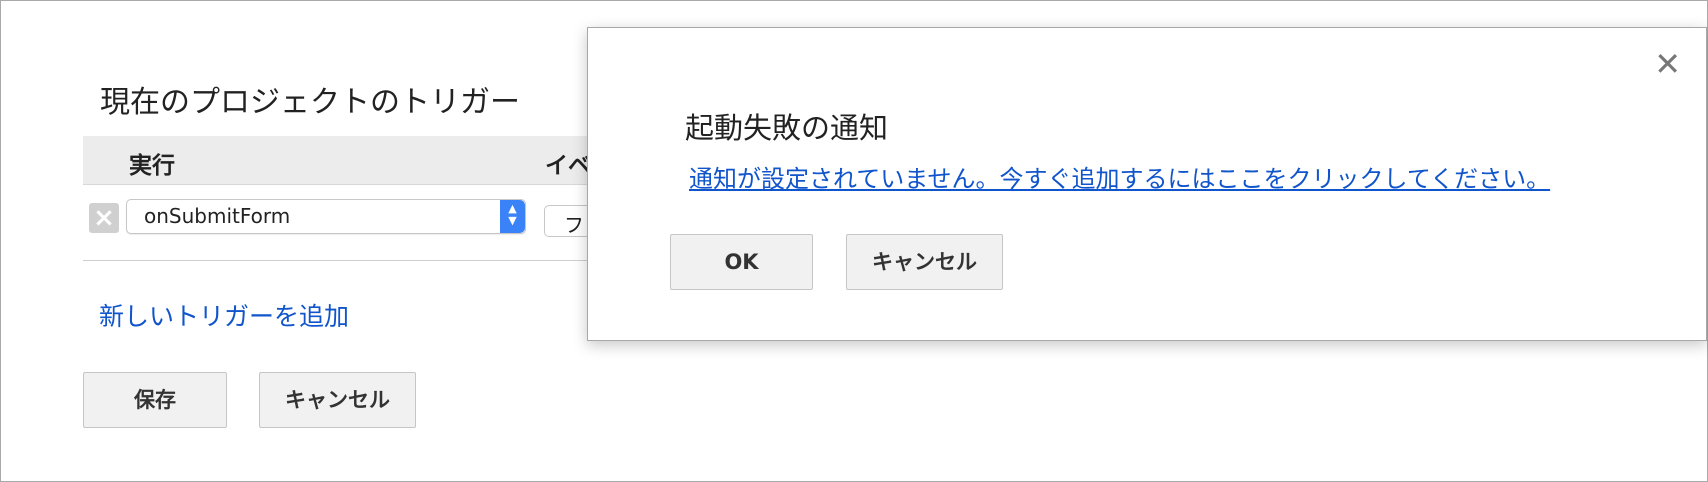 The width and height of the screenshot is (1708, 482). I want to click on page-title: 現在のプロジェクトのトリガー, so click(310, 102).